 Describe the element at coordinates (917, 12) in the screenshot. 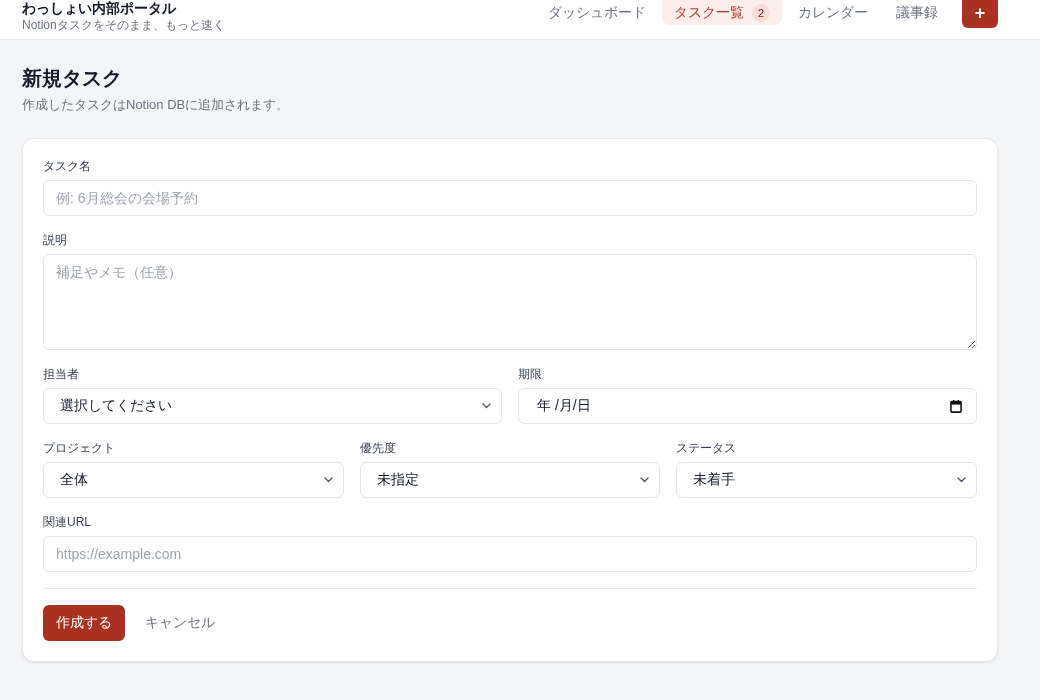

I see `nav-tab: 議事録` at that location.